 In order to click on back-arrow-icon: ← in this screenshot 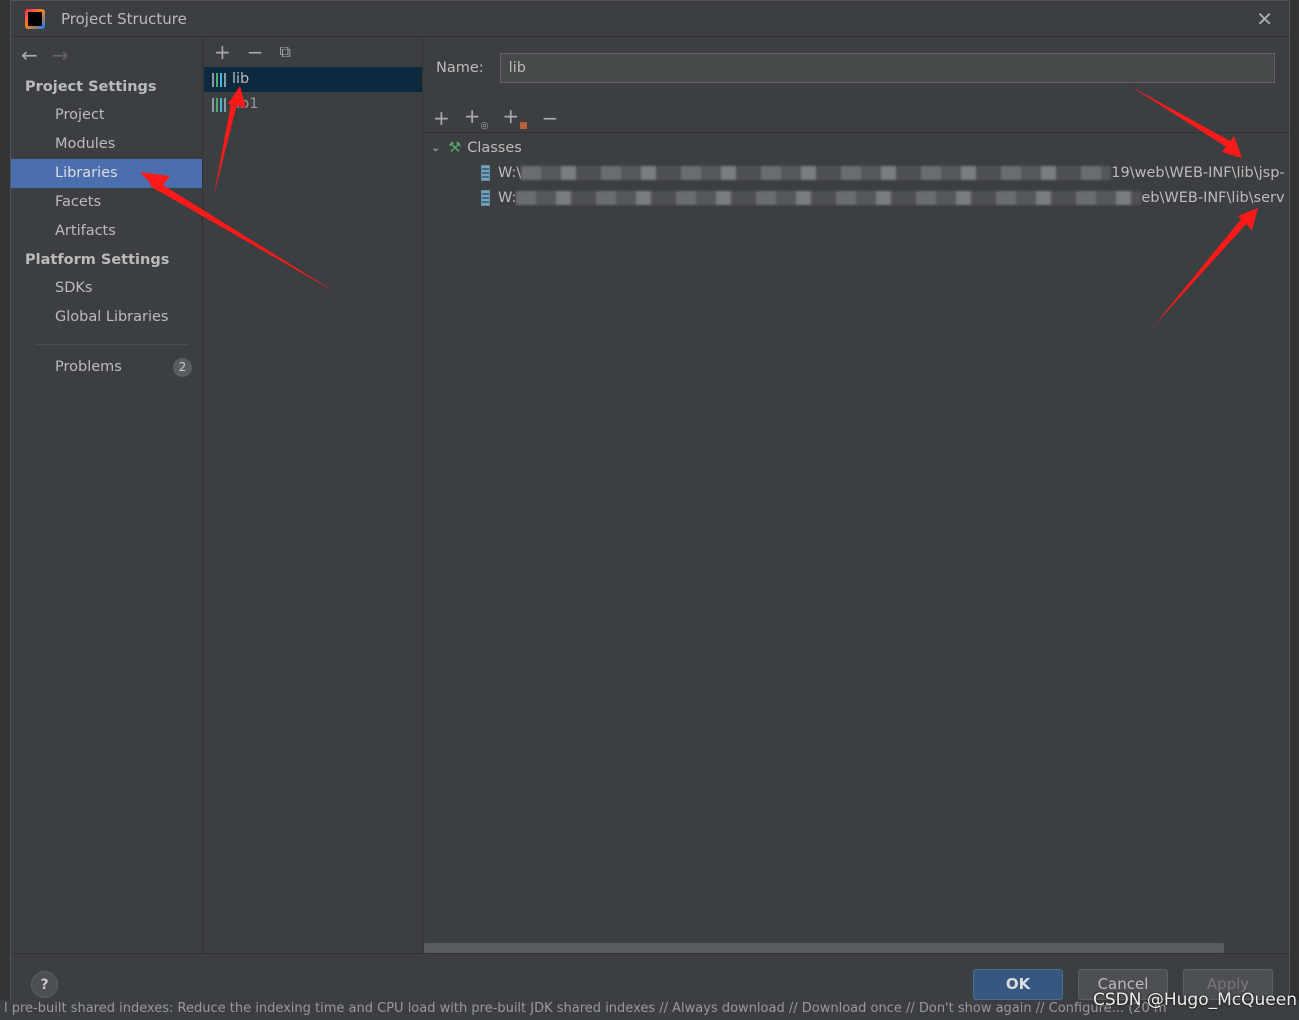, I will do `click(29, 55)`.